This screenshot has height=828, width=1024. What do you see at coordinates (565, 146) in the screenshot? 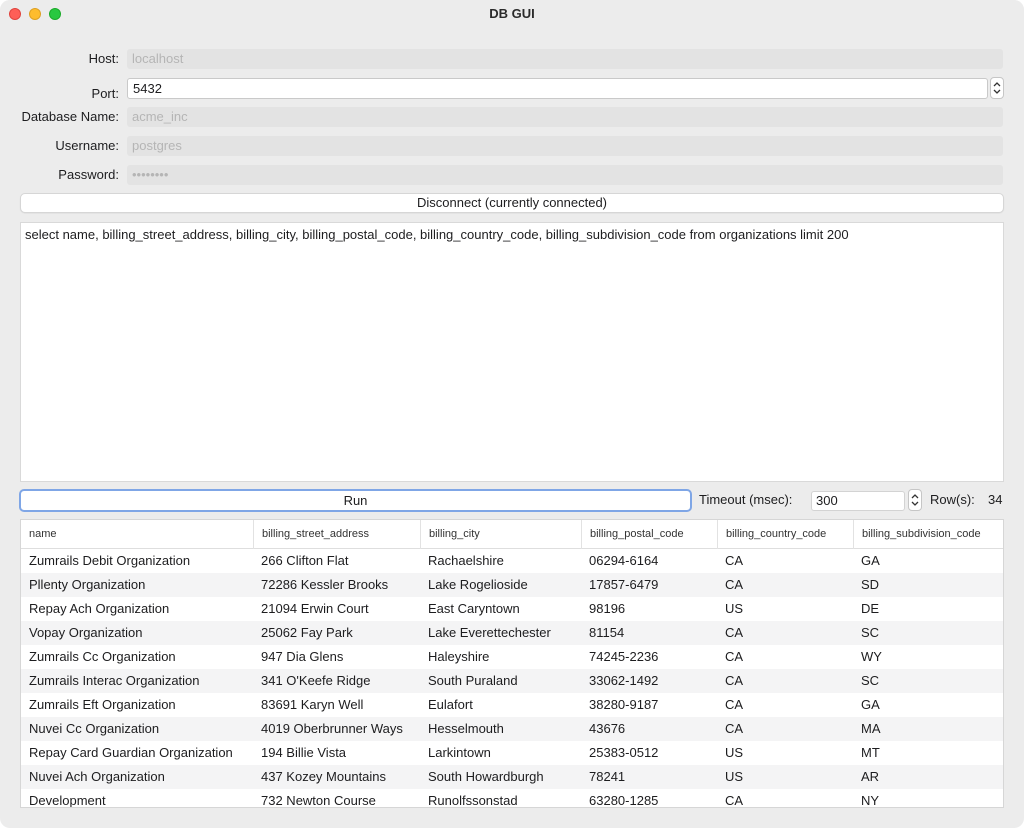
I see `username-field: postgres` at bounding box center [565, 146].